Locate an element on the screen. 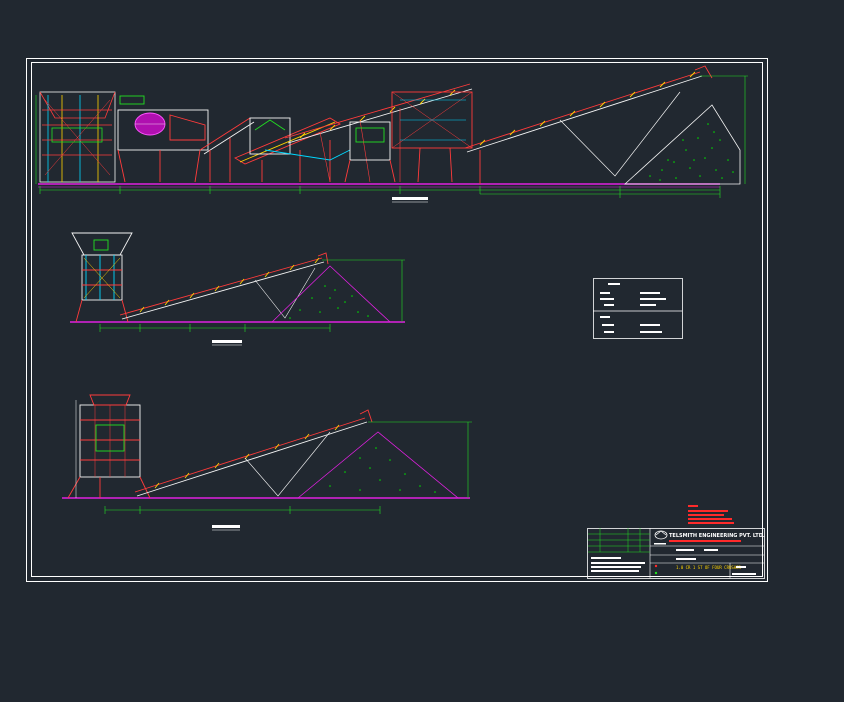 Image resolution: width=844 pixels, height=702 pixels. primary-unit-view is located at coordinates (237, 289).